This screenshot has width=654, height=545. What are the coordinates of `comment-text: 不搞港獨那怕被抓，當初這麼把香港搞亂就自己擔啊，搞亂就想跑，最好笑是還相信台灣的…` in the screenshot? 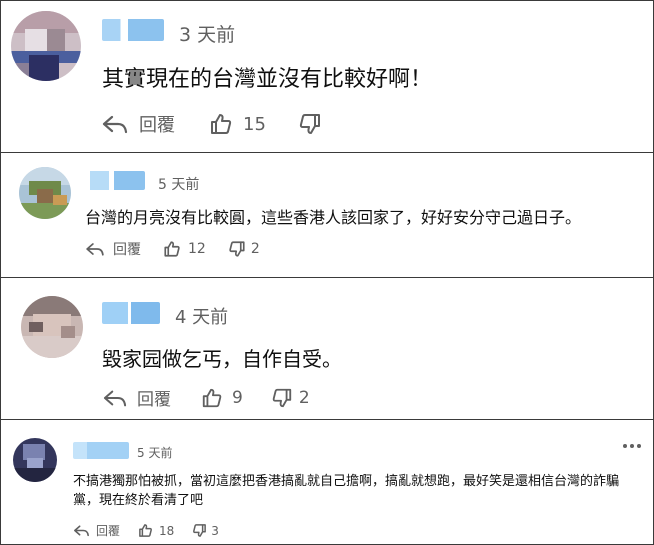 It's located at (346, 491).